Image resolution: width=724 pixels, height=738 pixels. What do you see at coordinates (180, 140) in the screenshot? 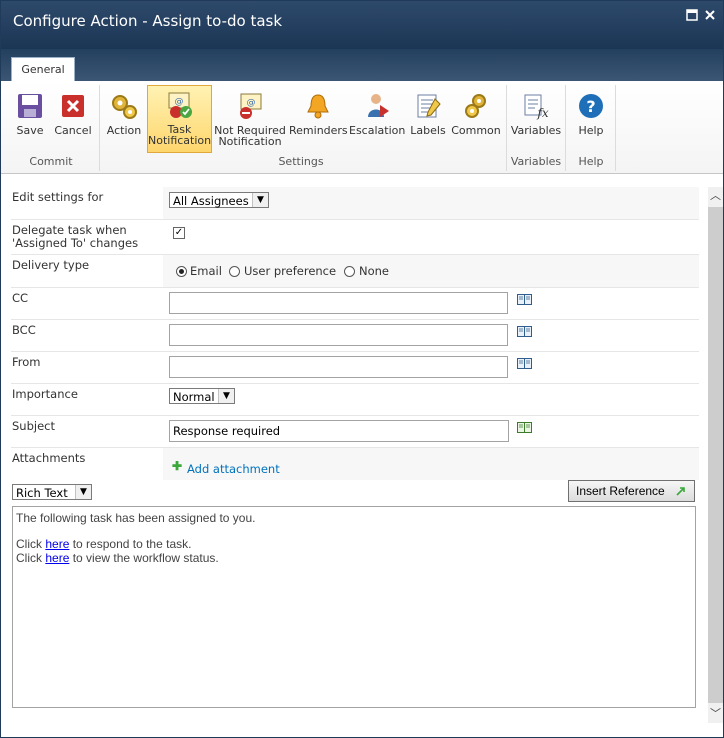
I see `task-notification-label-2: Notification` at bounding box center [180, 140].